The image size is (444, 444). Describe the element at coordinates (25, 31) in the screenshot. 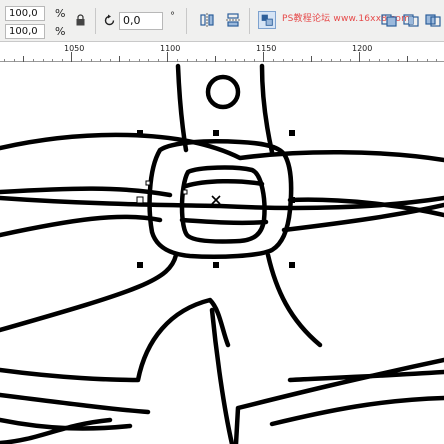

I see `scale-y-input: 100,0` at that location.